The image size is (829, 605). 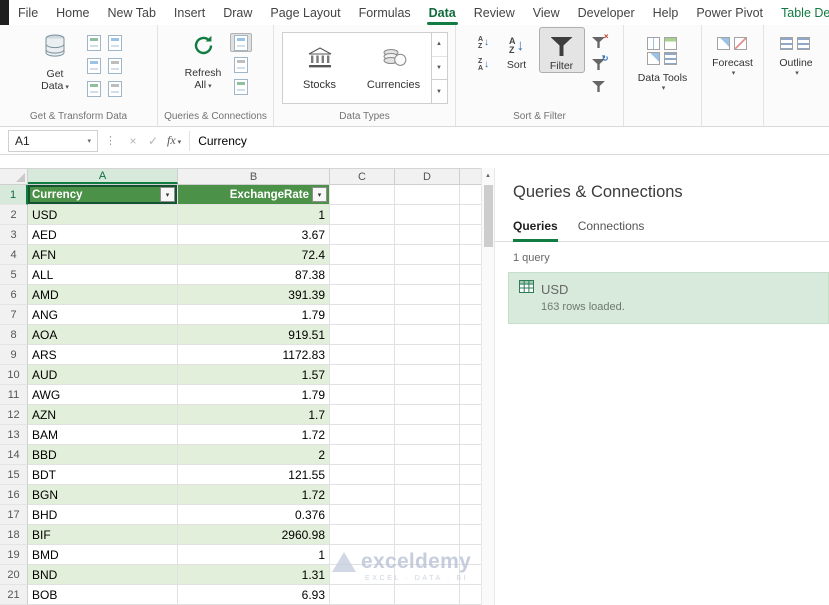 I want to click on row-header-9: 9, so click(x=14, y=355).